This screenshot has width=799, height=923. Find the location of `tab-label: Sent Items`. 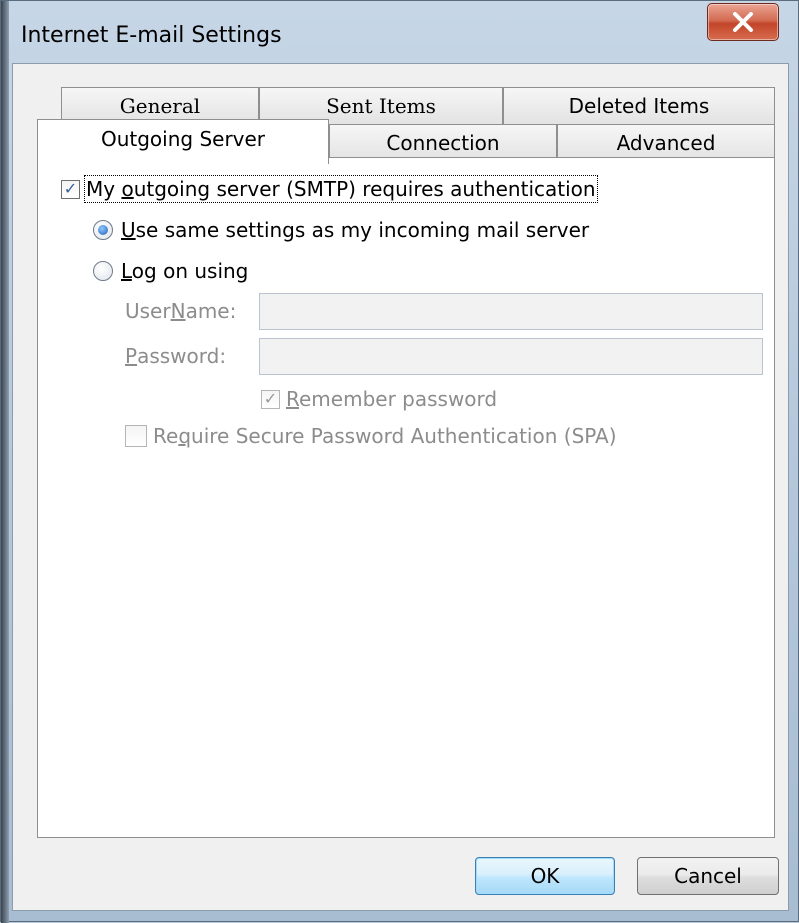

tab-label: Sent Items is located at coordinates (381, 106).